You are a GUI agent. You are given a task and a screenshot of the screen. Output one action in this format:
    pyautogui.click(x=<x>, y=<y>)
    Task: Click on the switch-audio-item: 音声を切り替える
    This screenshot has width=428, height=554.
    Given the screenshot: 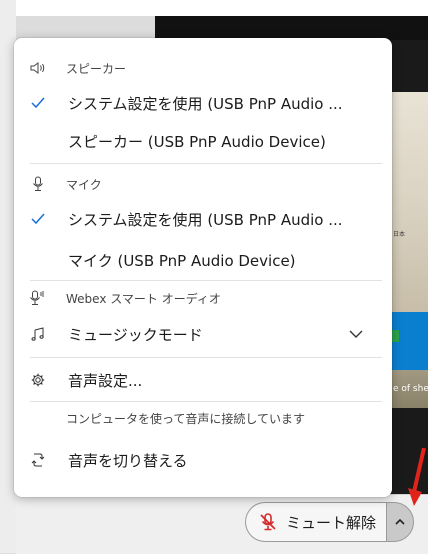 What is the action you would take?
    pyautogui.click(x=203, y=460)
    